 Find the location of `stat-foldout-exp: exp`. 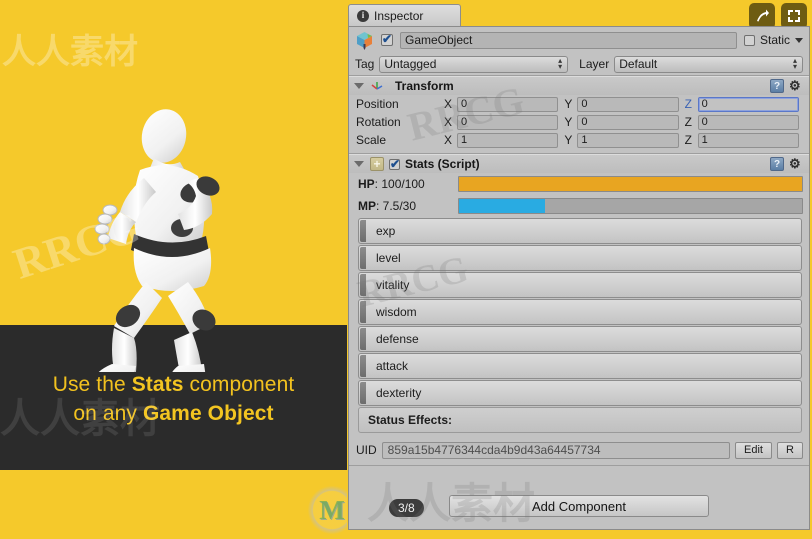

stat-foldout-exp: exp is located at coordinates (580, 231).